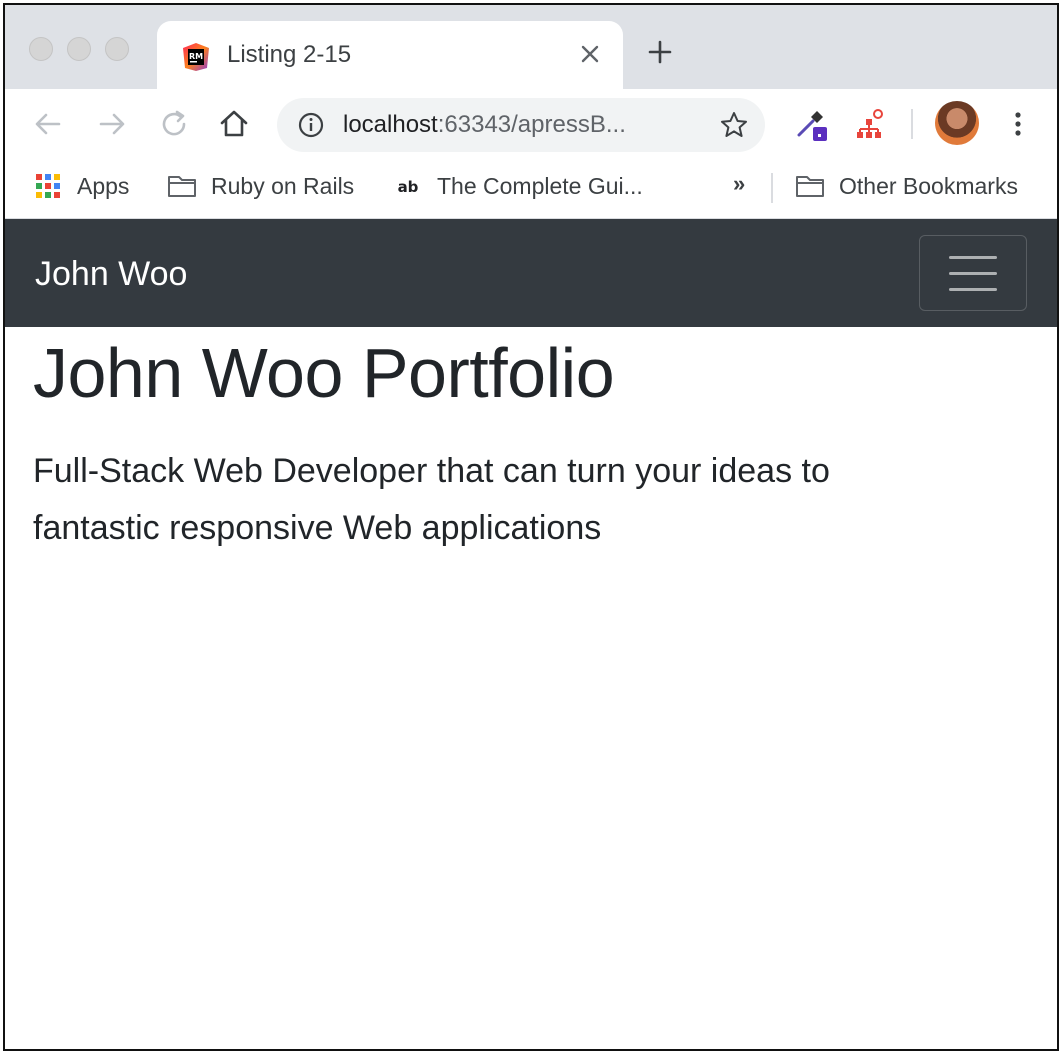  Describe the element at coordinates (870, 124) in the screenshot. I see `sitemap-extension-icon` at that location.